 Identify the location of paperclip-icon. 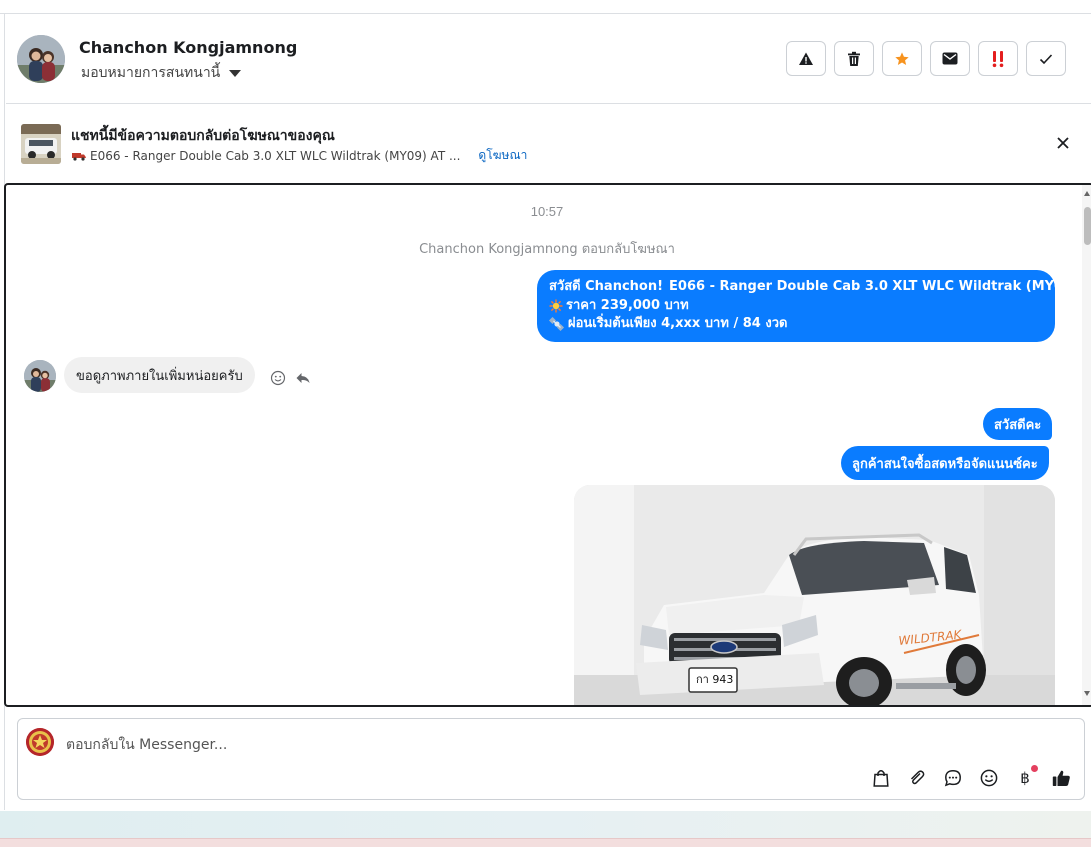
(917, 777).